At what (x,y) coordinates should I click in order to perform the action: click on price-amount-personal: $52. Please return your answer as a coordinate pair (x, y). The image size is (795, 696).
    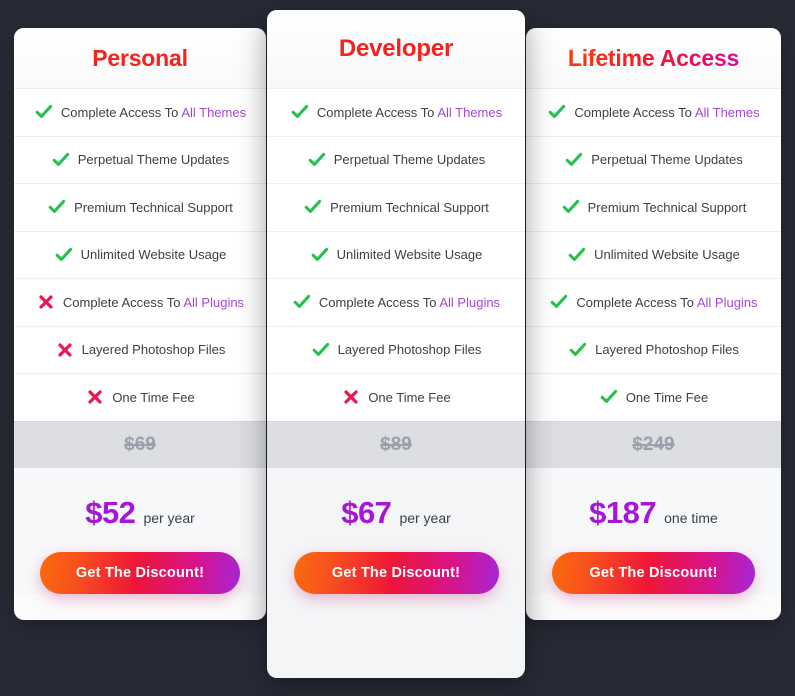
    Looking at the image, I should click on (110, 512).